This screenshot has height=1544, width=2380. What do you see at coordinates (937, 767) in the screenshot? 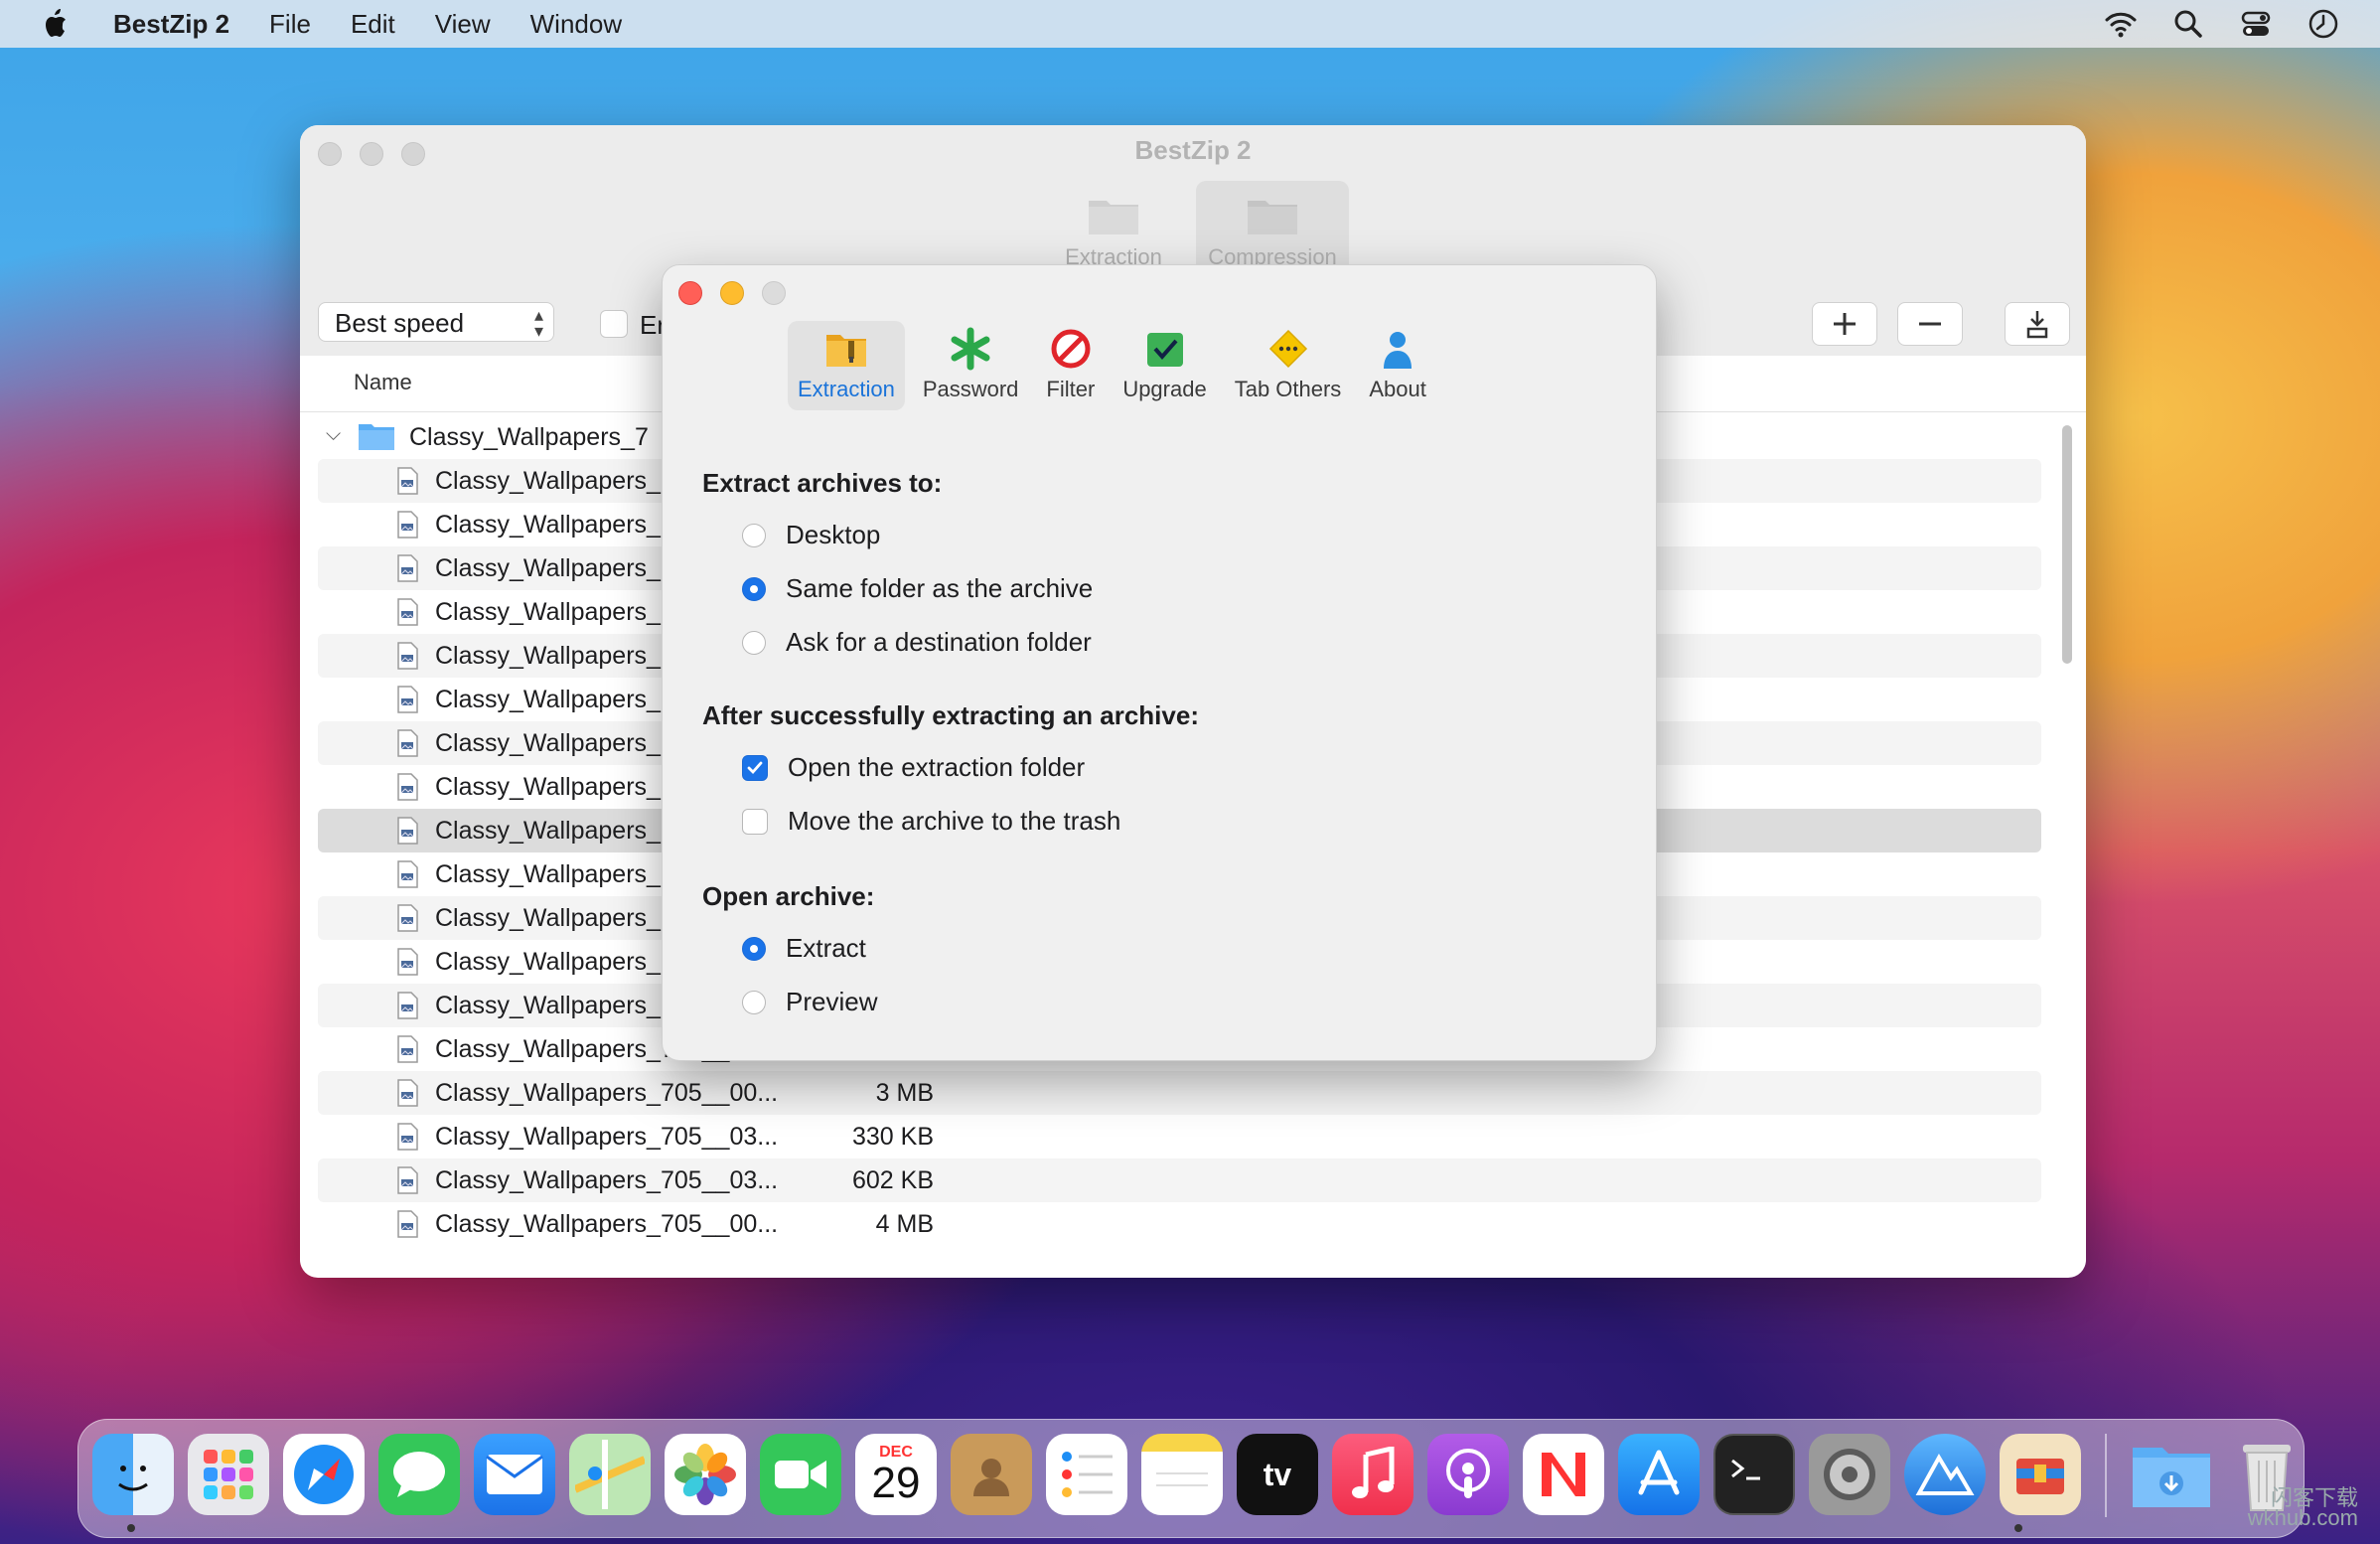
I see `option-open-folder-label: Open the extraction folder` at bounding box center [937, 767].